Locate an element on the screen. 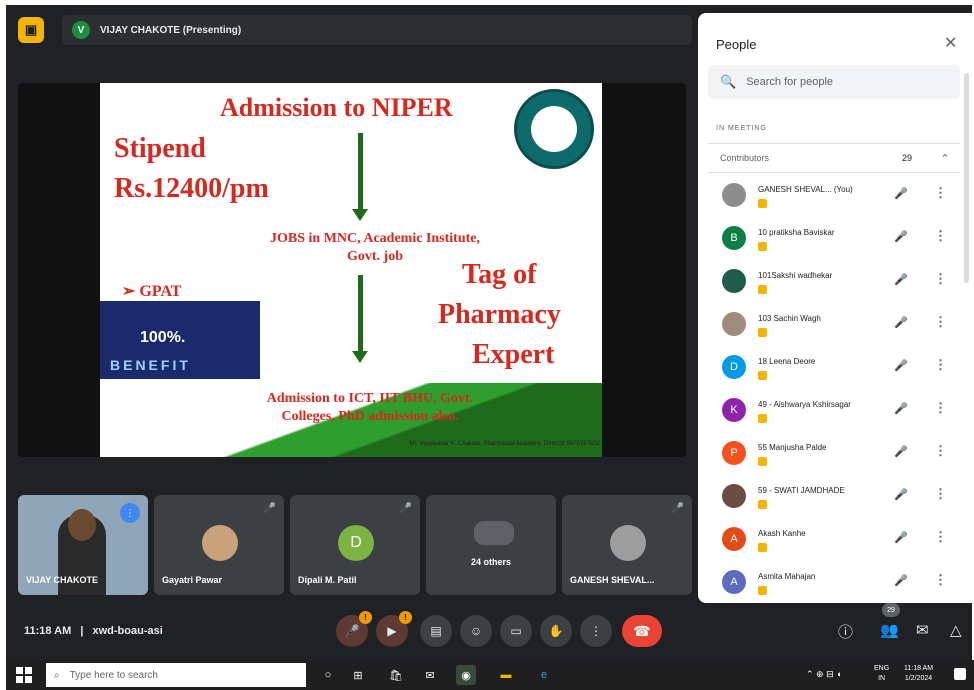 This screenshot has height=690, width=974. participant-row: D 18 Leena Deore 🎤 ⋮ is located at coordinates (831, 370).